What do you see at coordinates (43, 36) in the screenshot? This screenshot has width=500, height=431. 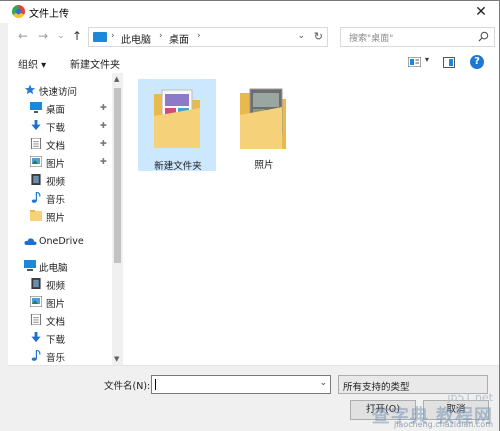 I see `forward-button: →` at bounding box center [43, 36].